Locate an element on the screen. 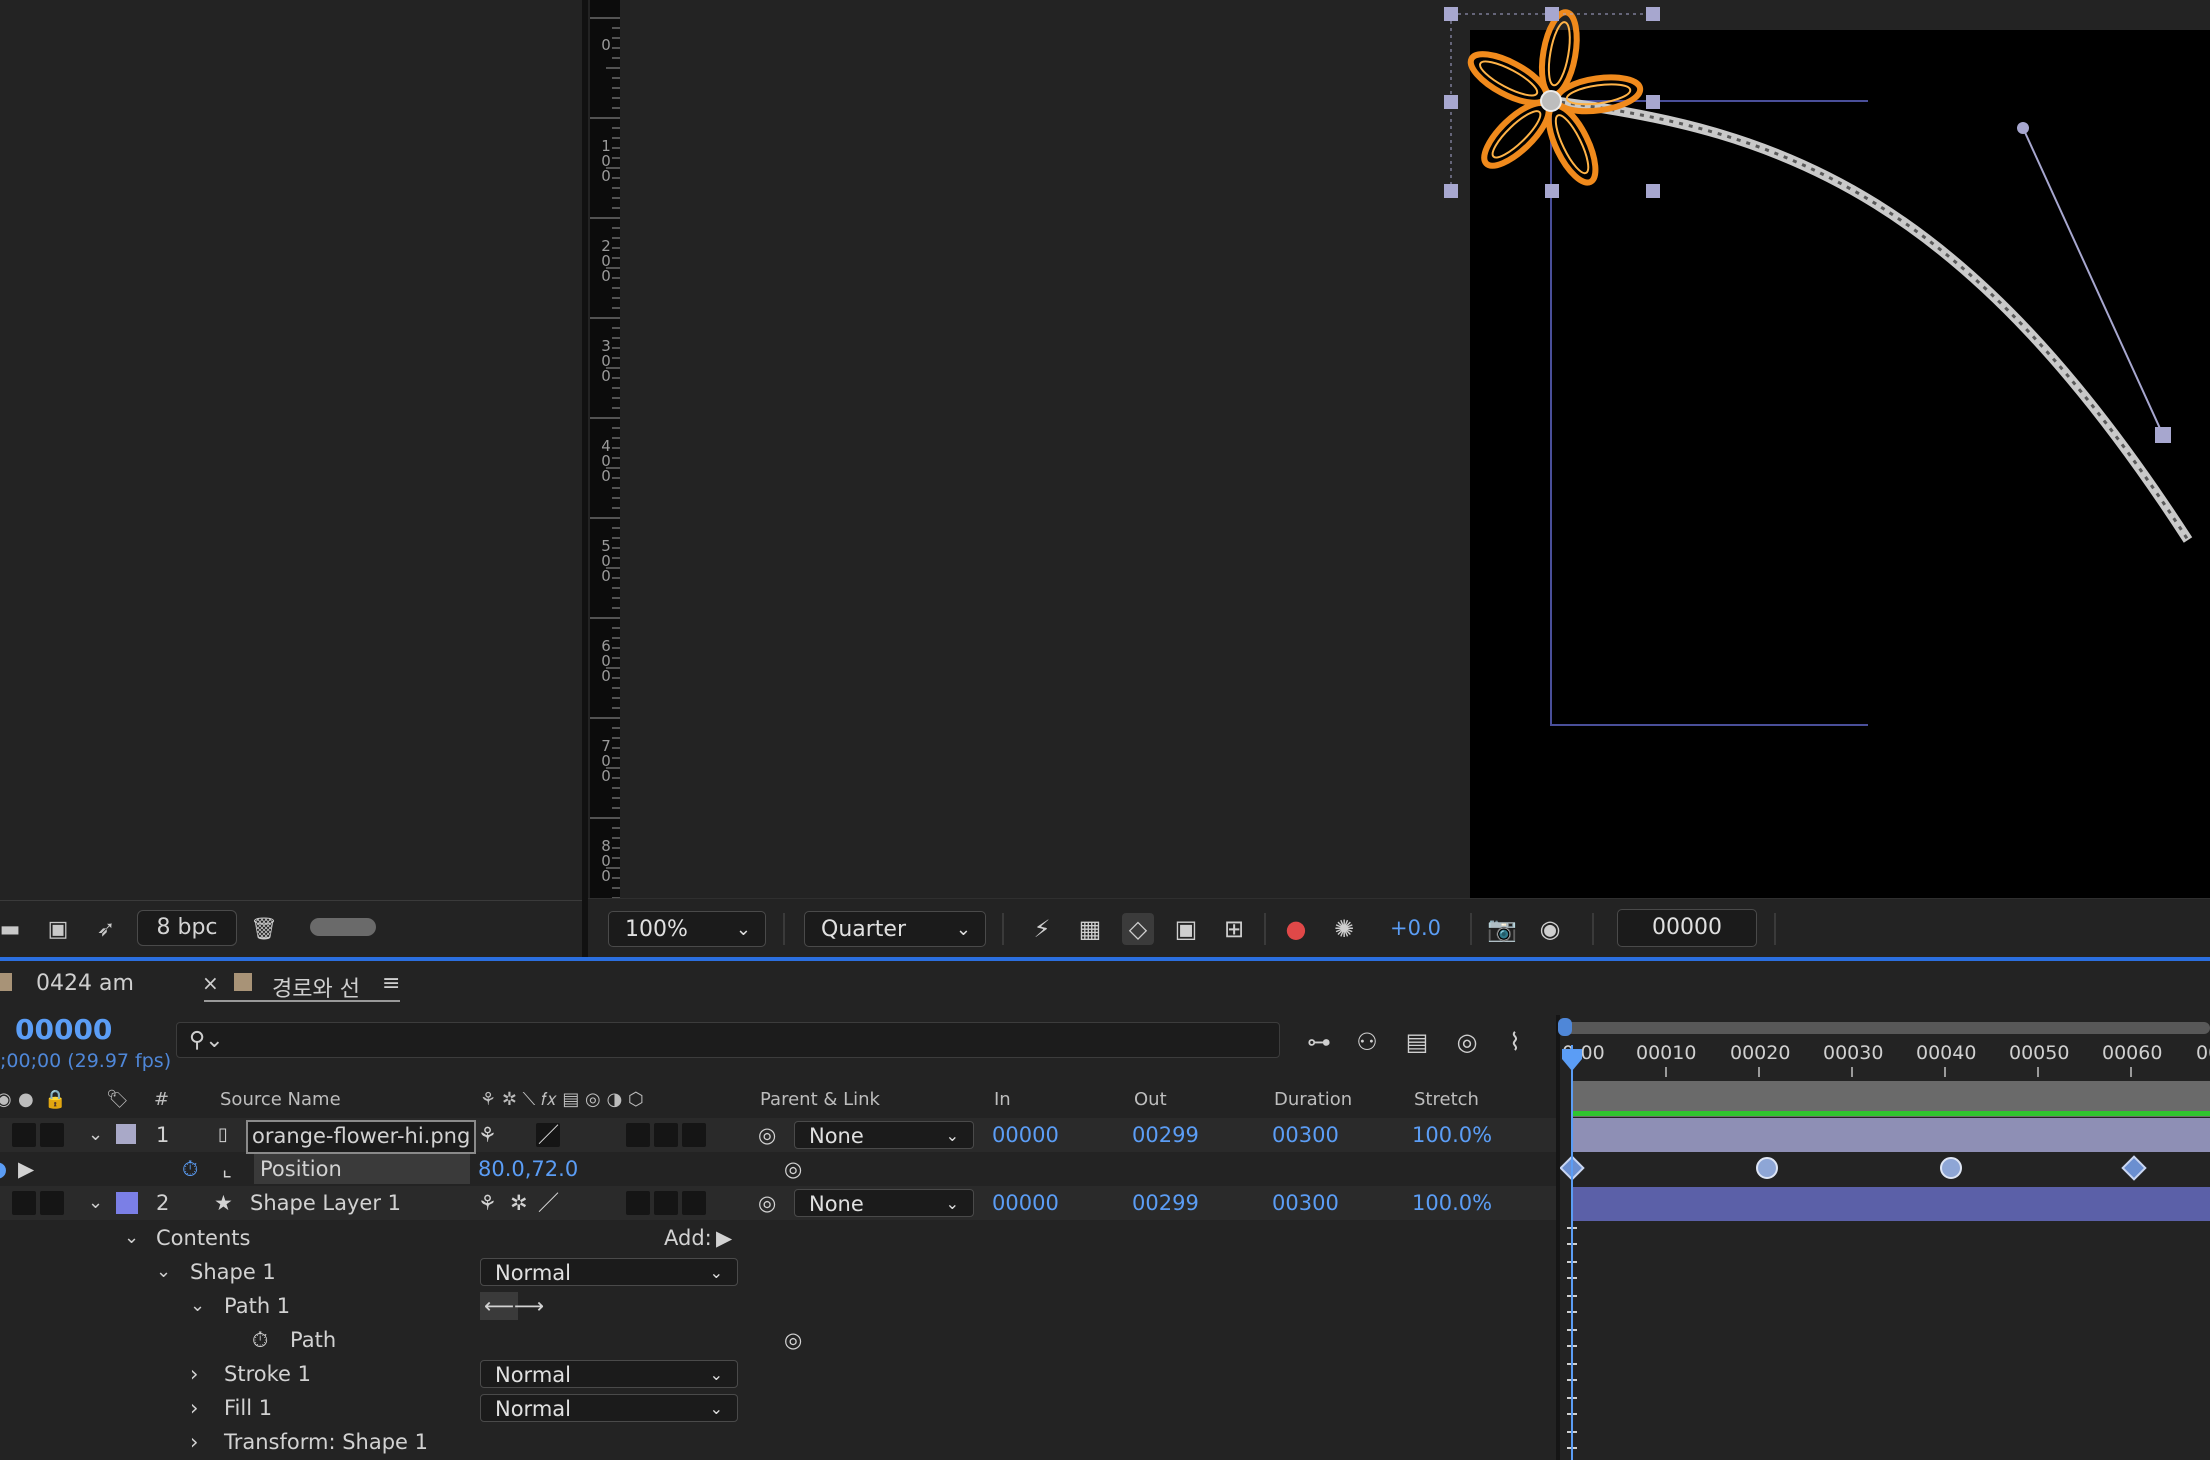 This screenshot has width=2210, height=1460. show-snapshot-icon: ◉ is located at coordinates (1550, 929).